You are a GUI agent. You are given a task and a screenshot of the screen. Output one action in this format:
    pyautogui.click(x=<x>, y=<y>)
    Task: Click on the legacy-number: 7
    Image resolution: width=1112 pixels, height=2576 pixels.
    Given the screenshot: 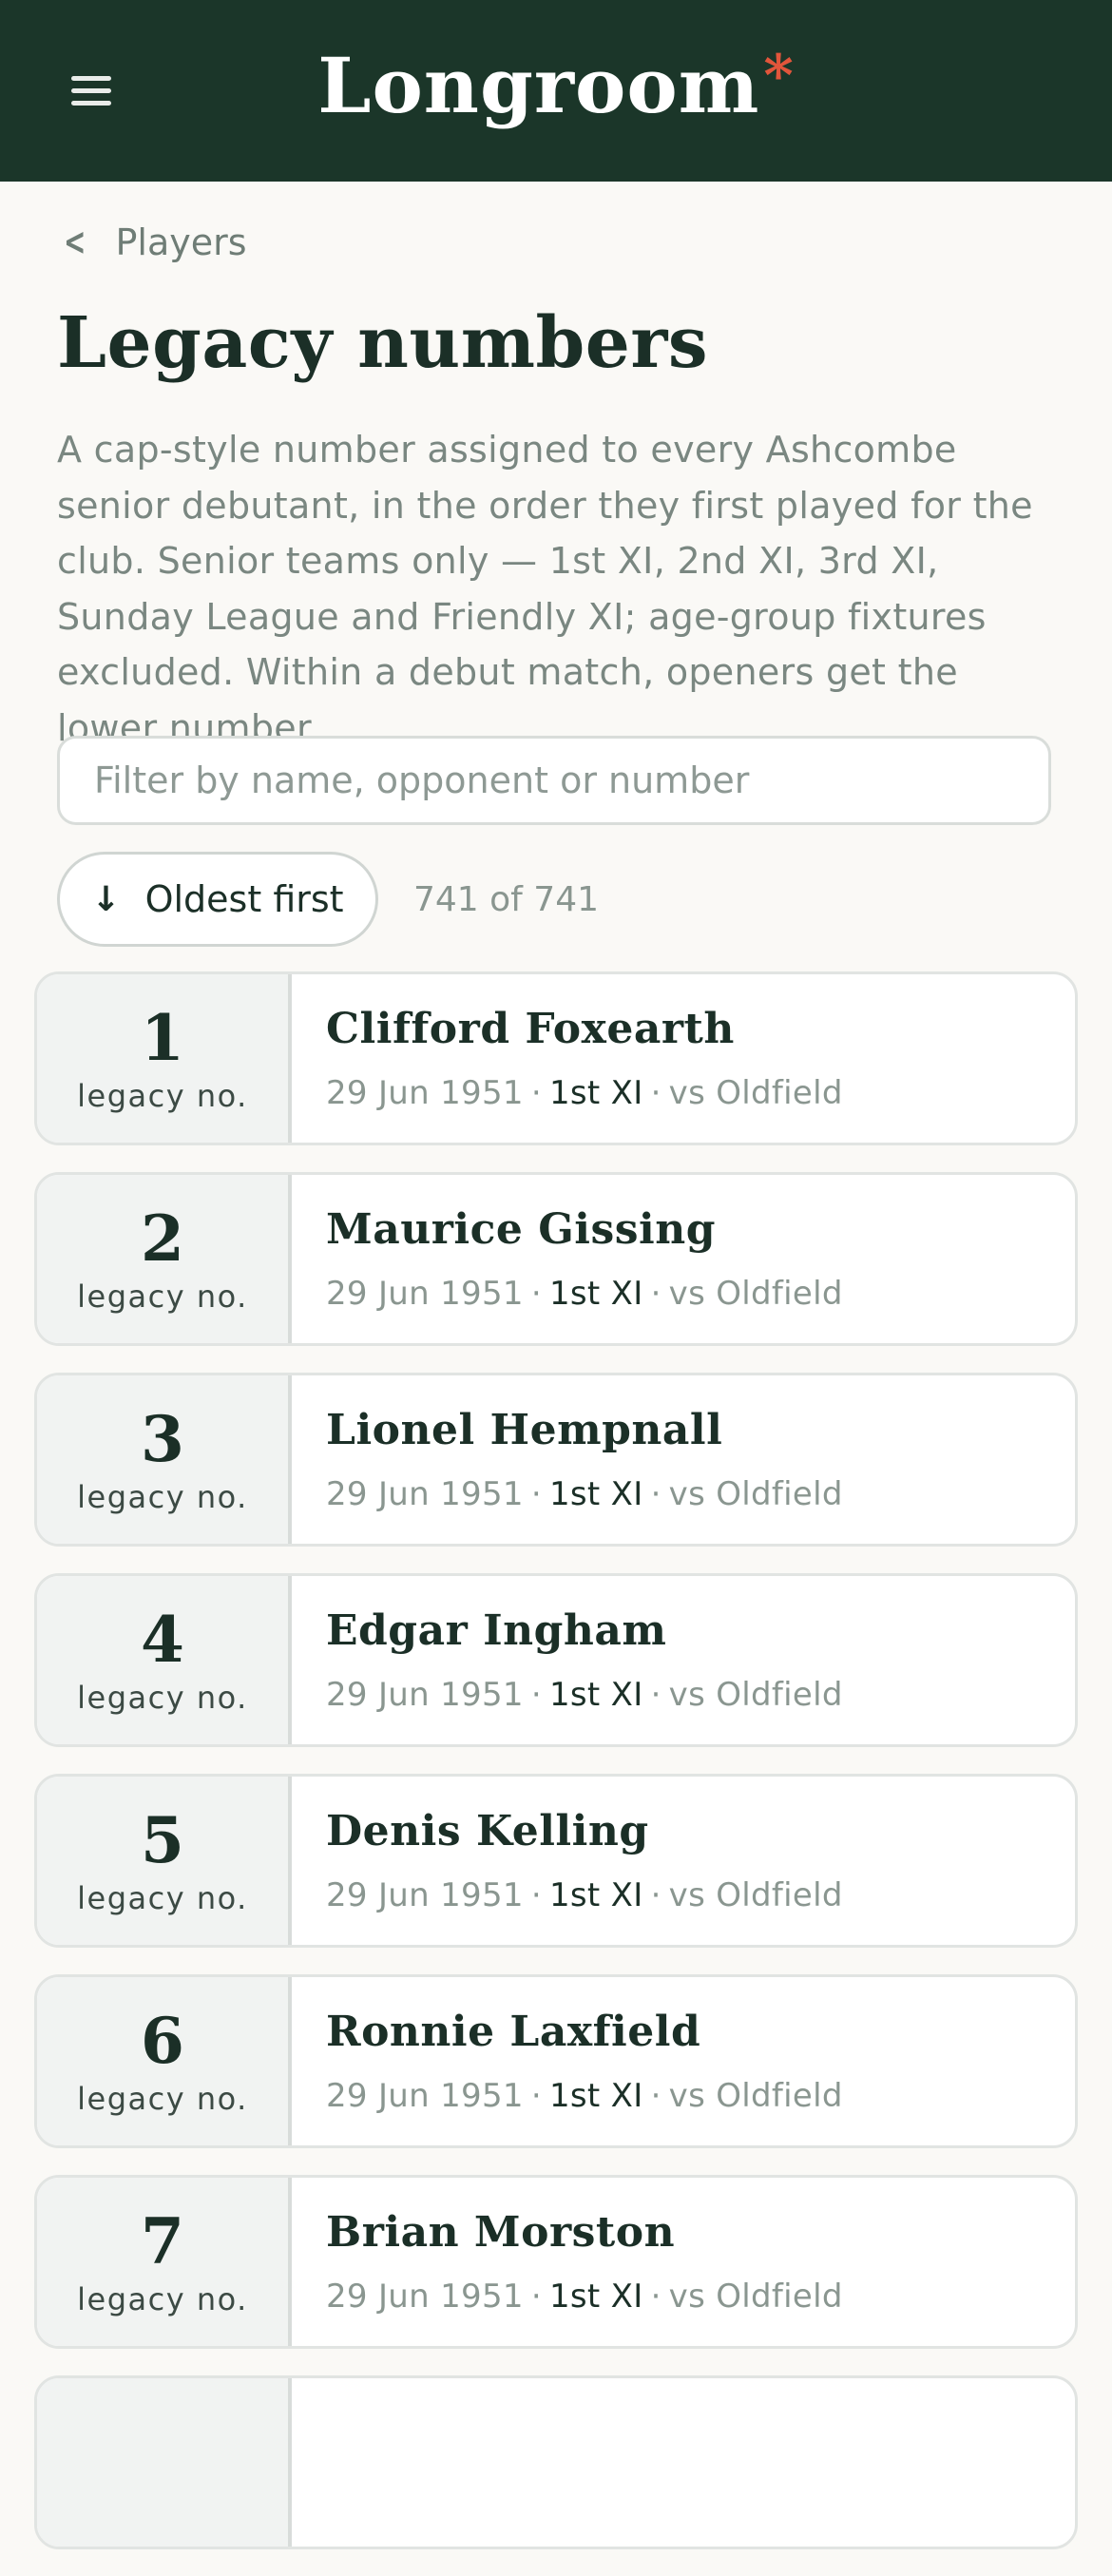 What is the action you would take?
    pyautogui.click(x=162, y=2241)
    